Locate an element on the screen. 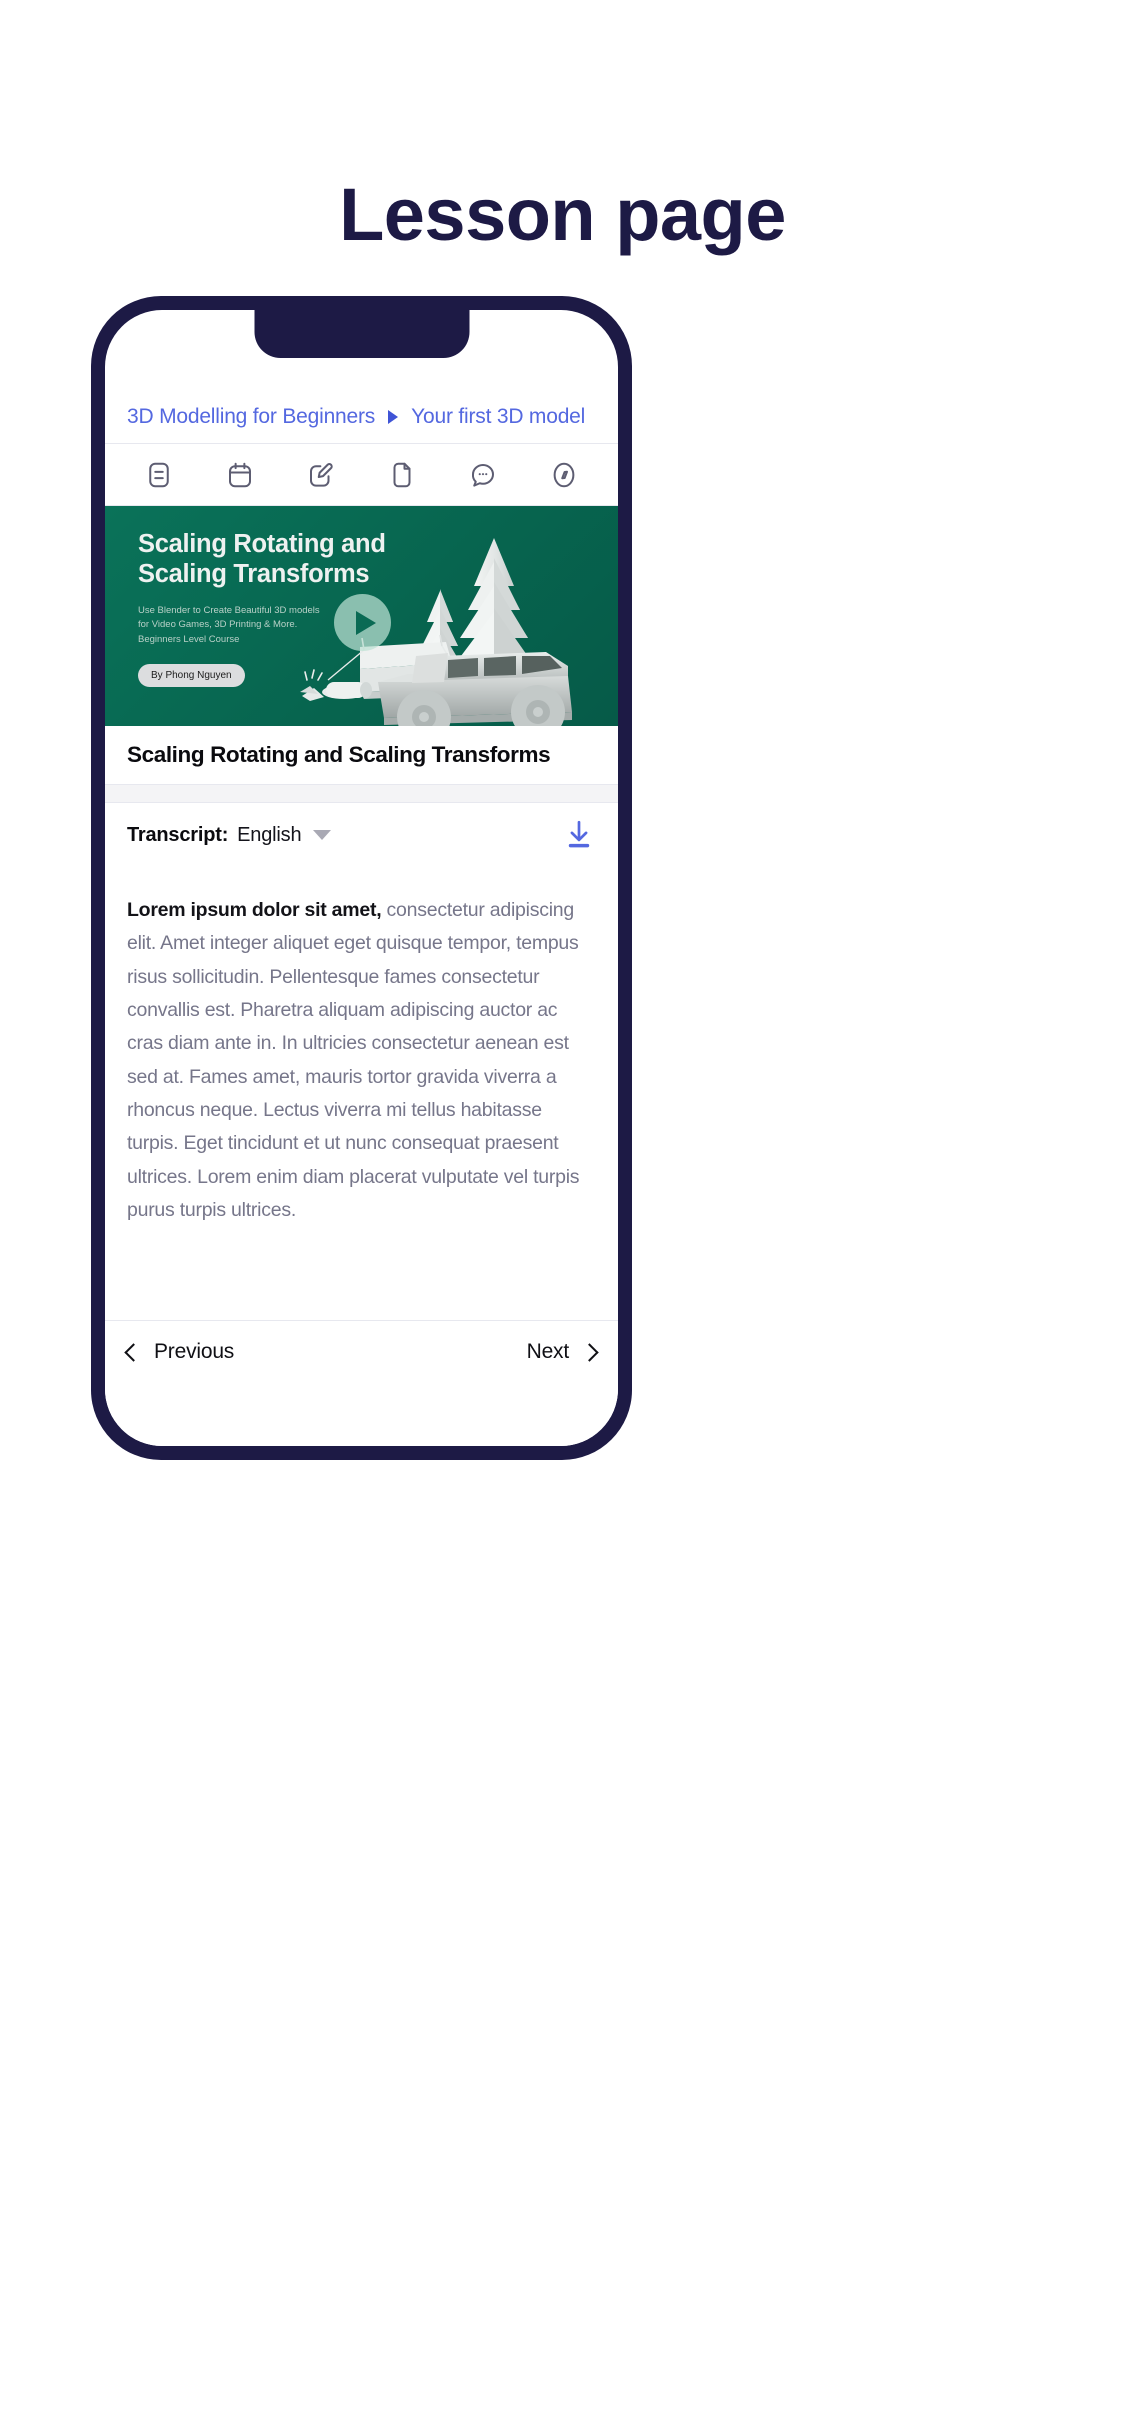  chevron-down-icon is located at coordinates (322, 835).